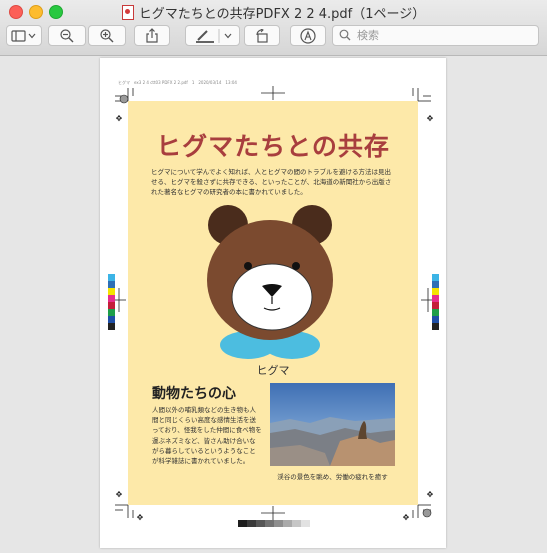 This screenshot has height=553, width=547. What do you see at coordinates (270, 282) in the screenshot?
I see `bear-illustration` at bounding box center [270, 282].